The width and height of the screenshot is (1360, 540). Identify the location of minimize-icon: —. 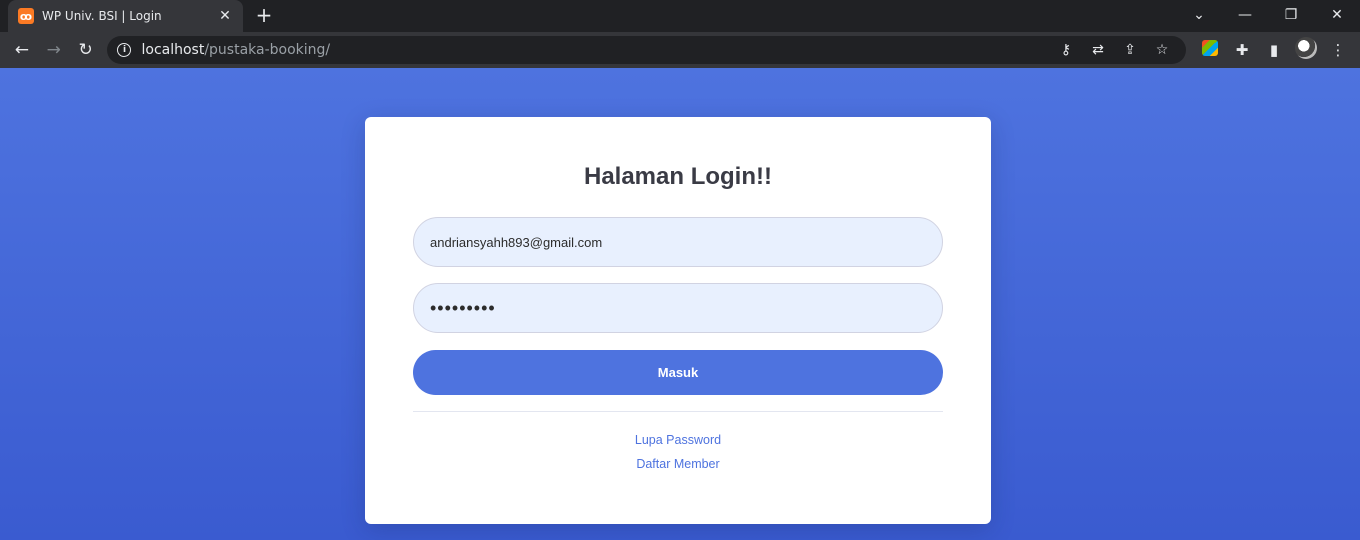
(1245, 15).